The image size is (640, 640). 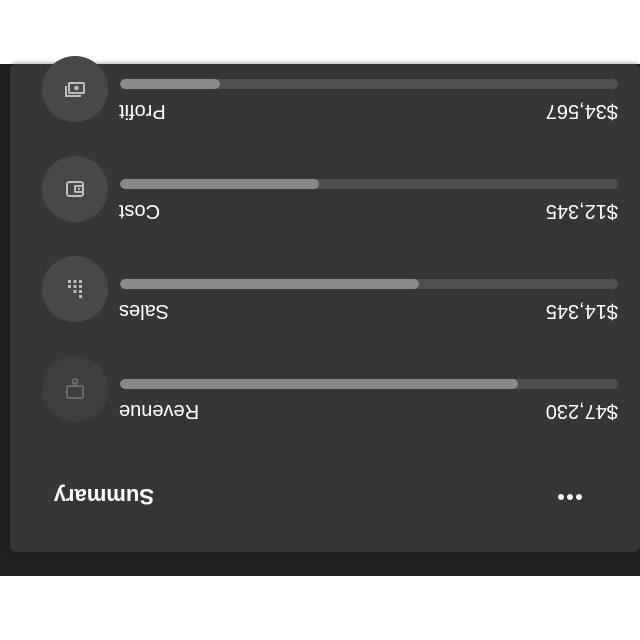 I want to click on metric-cost: $12,345 Cost, so click(x=324, y=187).